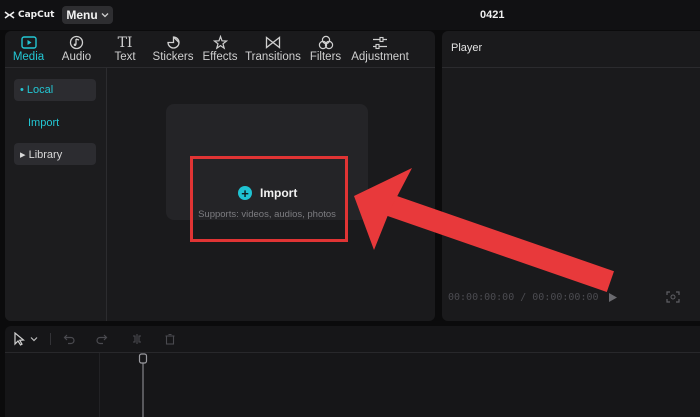  I want to click on stickers-icon, so click(173, 42).